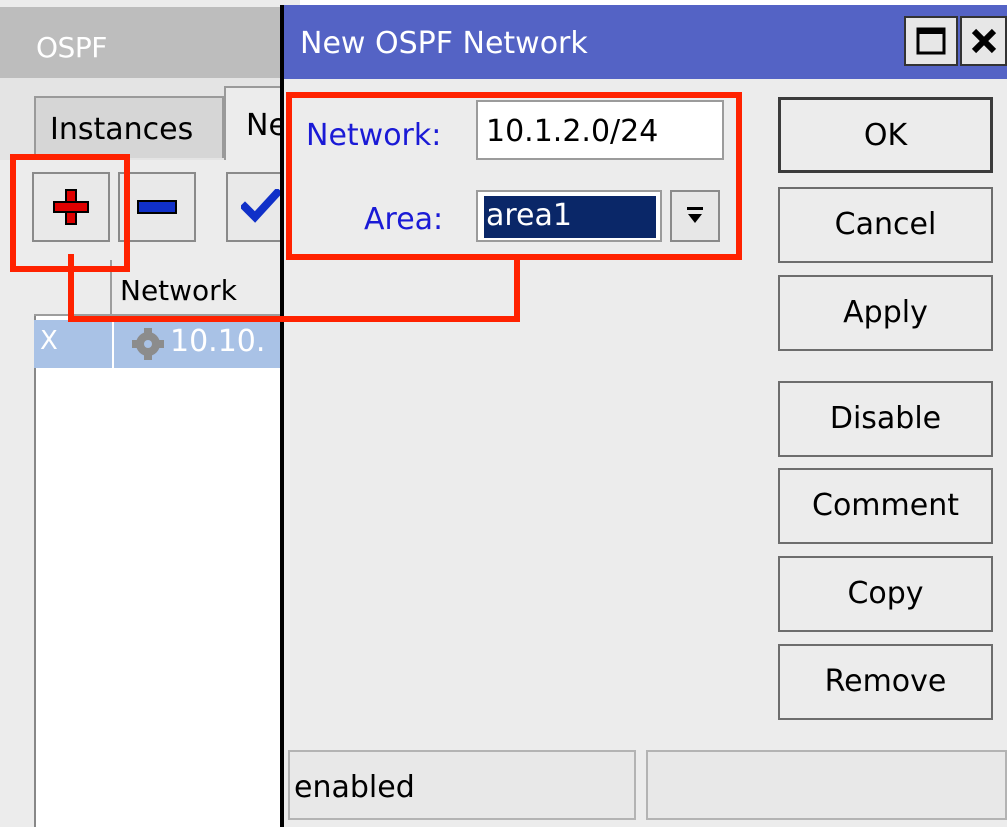  What do you see at coordinates (113, 344) in the screenshot?
I see `column-divider` at bounding box center [113, 344].